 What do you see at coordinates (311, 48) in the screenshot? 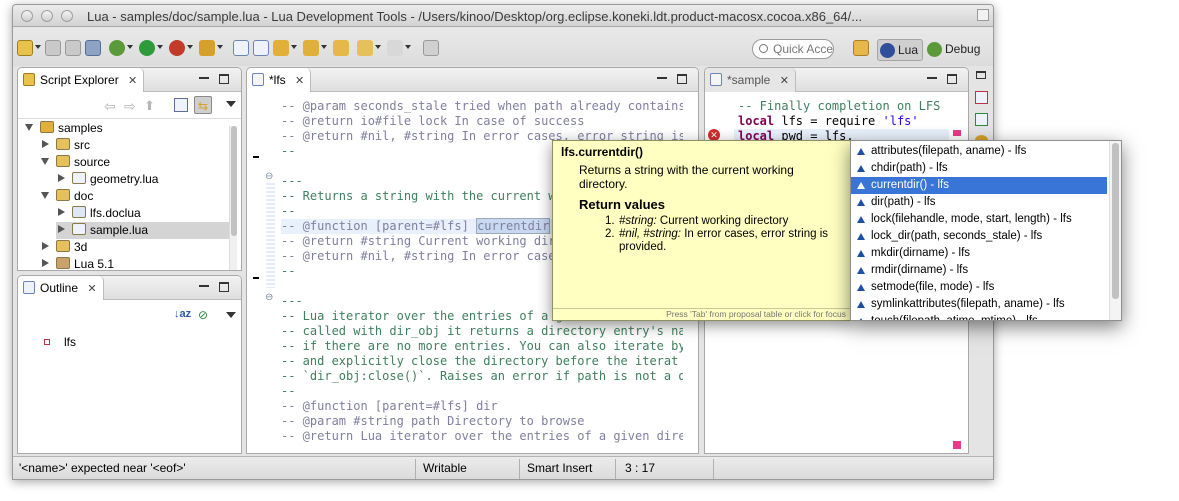
I see `previous-annotation-icon` at bounding box center [311, 48].